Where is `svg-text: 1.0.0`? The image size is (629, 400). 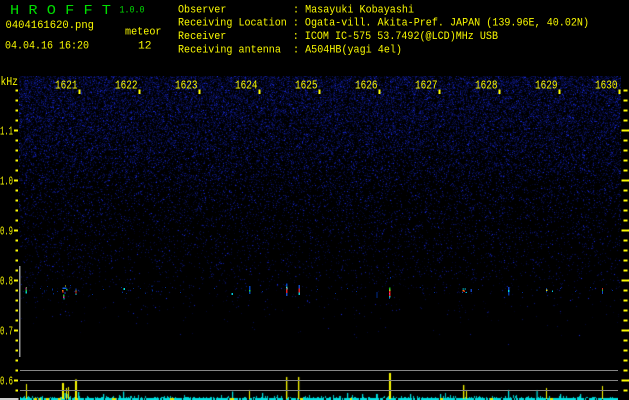
svg-text: 1.0.0 is located at coordinates (132, 11).